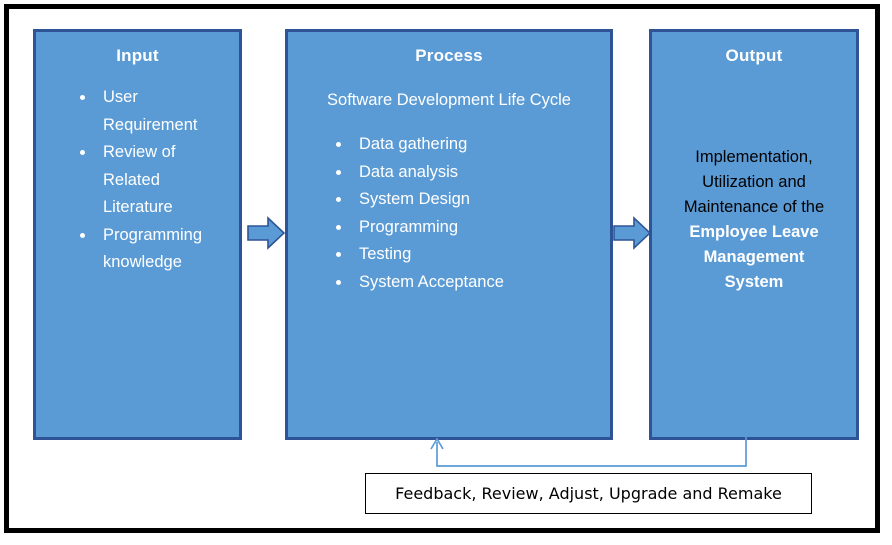  I want to click on process-title: Process, so click(449, 55).